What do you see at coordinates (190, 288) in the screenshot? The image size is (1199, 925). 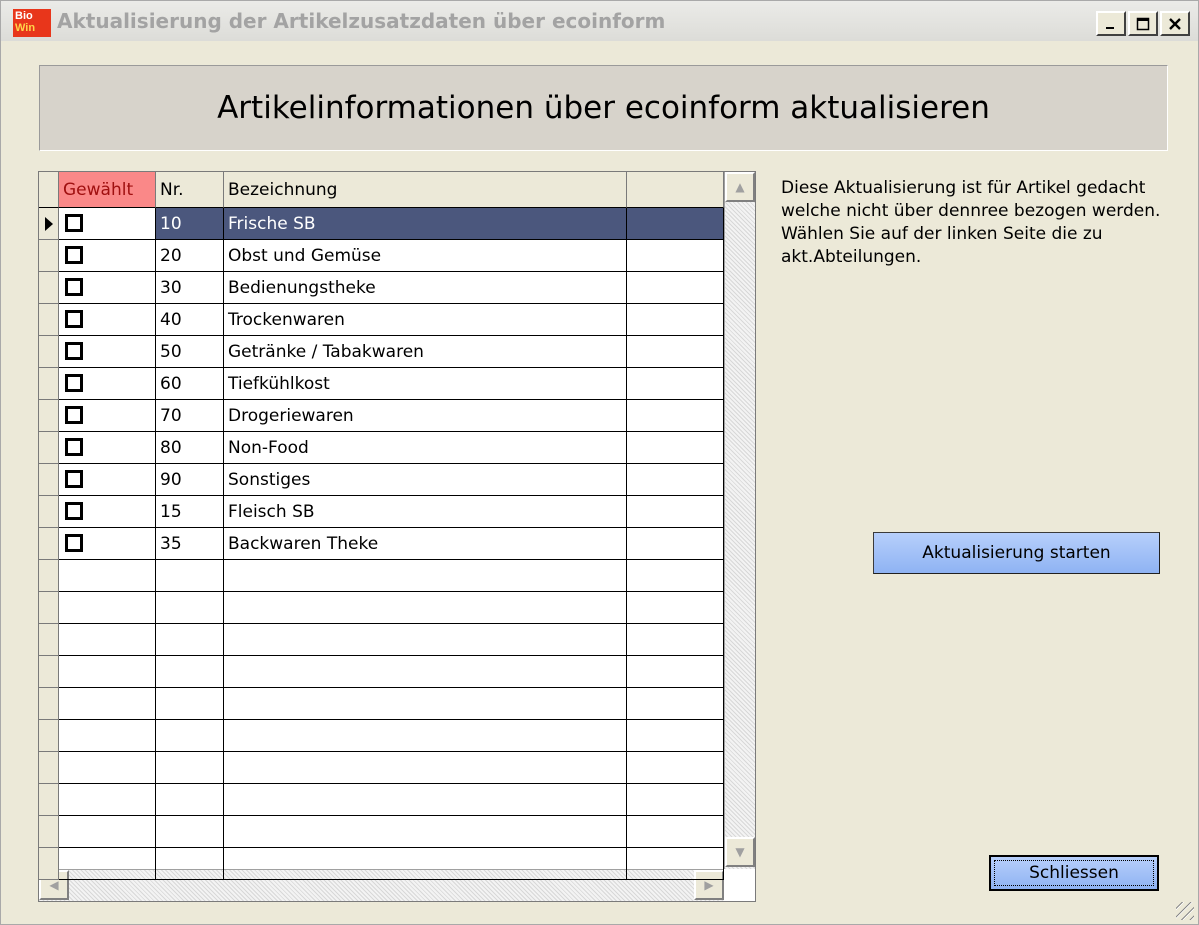 I see `cell-nr: 30` at bounding box center [190, 288].